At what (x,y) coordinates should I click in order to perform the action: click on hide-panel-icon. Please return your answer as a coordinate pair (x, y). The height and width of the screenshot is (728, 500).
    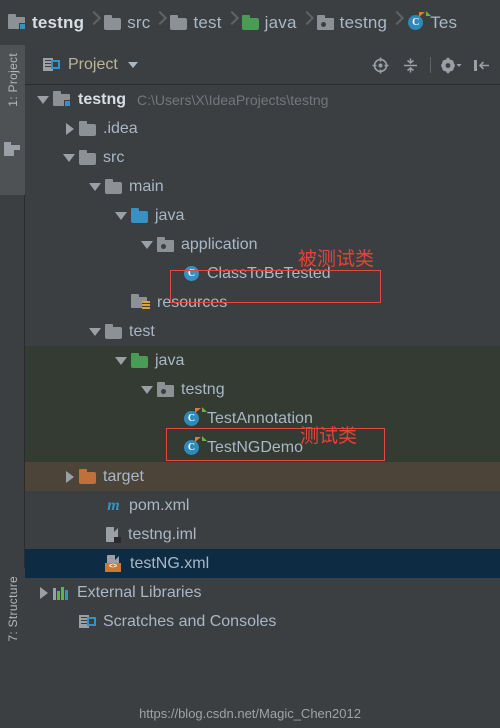
    Looking at the image, I should click on (481, 65).